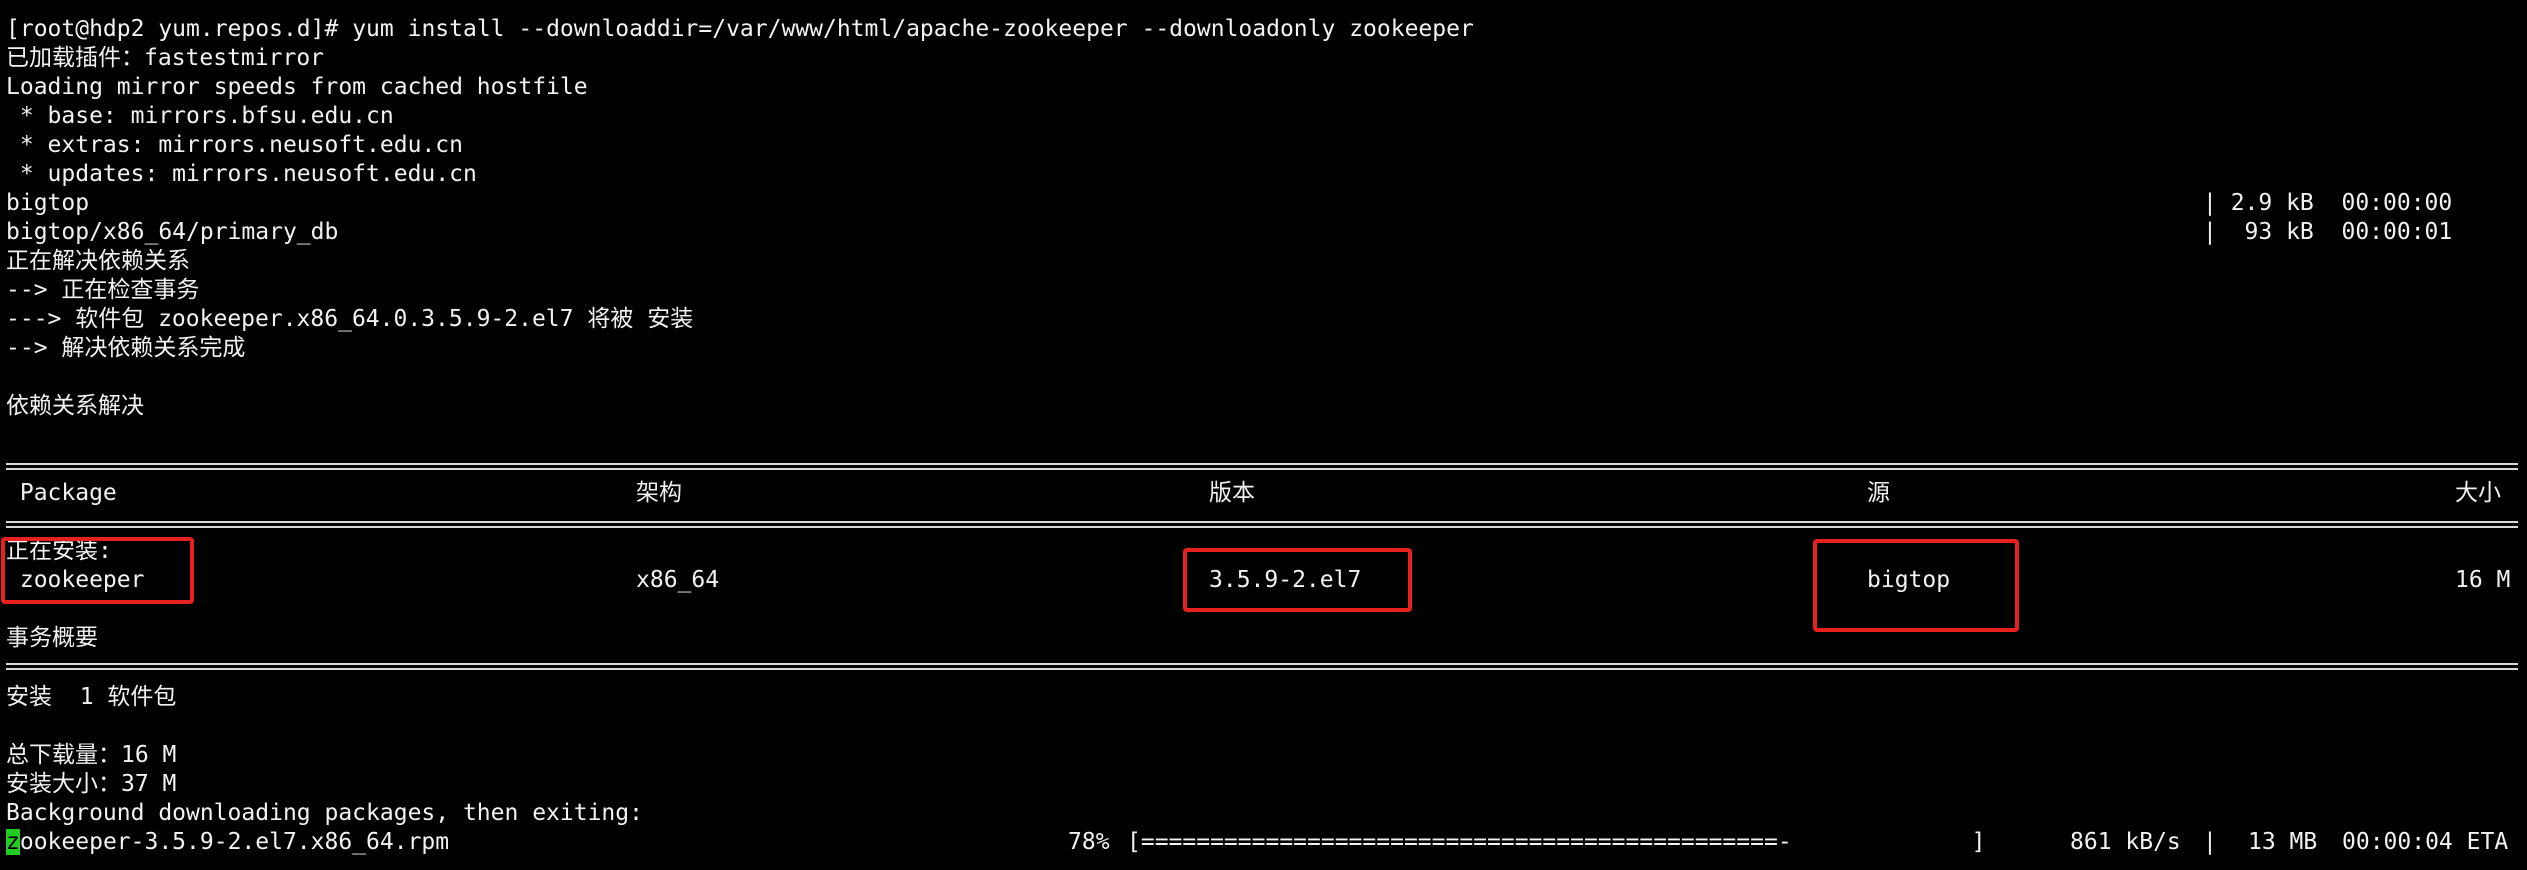 The image size is (2527, 870). Describe the element at coordinates (1232, 493) in the screenshot. I see `table-header-version: 版本` at that location.